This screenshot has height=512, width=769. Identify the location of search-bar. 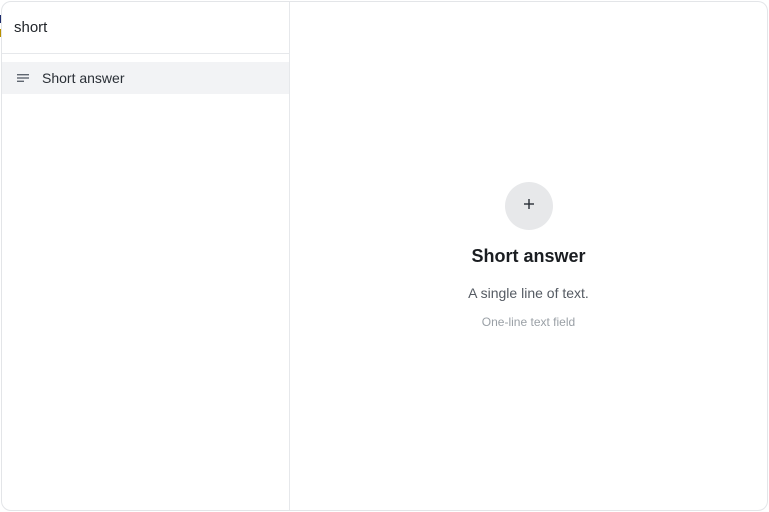
(145, 28).